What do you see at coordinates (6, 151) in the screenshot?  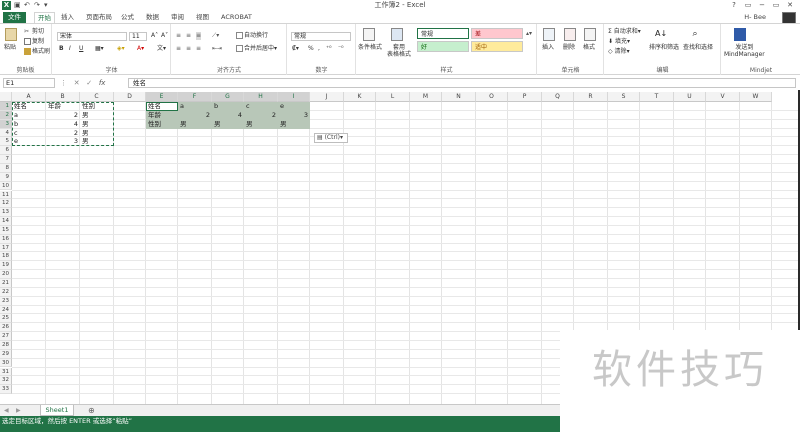 I see `row-header-6: 6` at bounding box center [6, 151].